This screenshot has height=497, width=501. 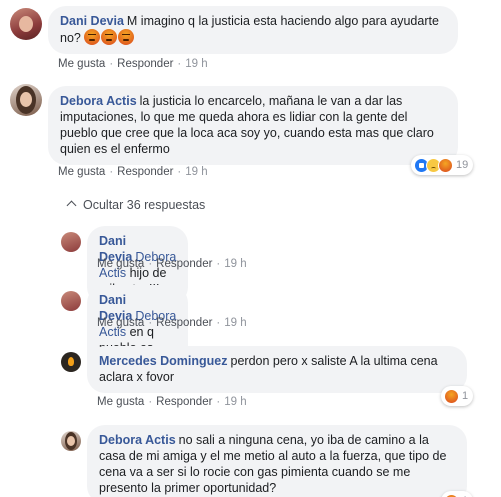 I want to click on reaction-count: 19, so click(x=462, y=165).